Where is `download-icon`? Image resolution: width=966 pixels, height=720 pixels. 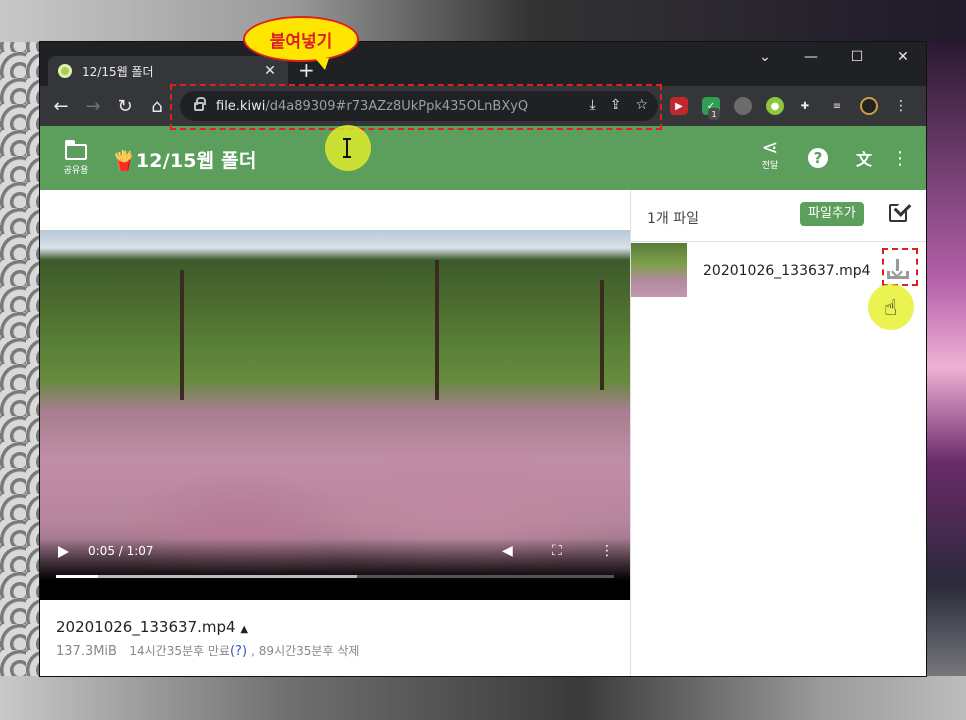 download-icon is located at coordinates (898, 269).